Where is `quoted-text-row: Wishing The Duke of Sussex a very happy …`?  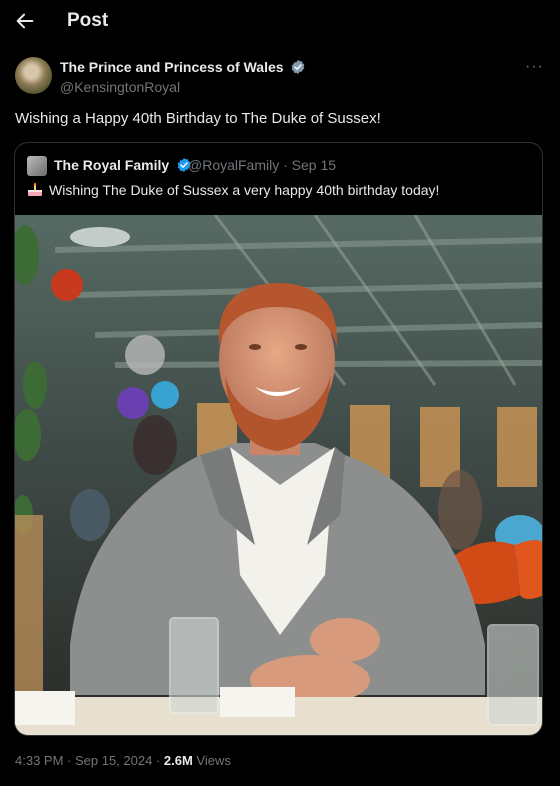 quoted-text-row: Wishing The Duke of Sussex a very happy … is located at coordinates (233, 190).